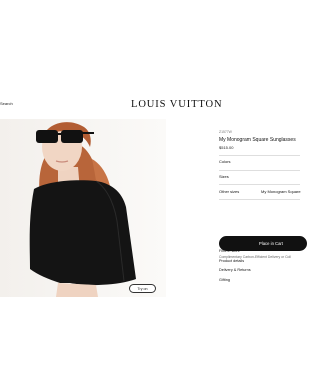 This screenshot has width=320, height=390. Describe the element at coordinates (142, 288) in the screenshot. I see `try-on-button: Try on` at that location.